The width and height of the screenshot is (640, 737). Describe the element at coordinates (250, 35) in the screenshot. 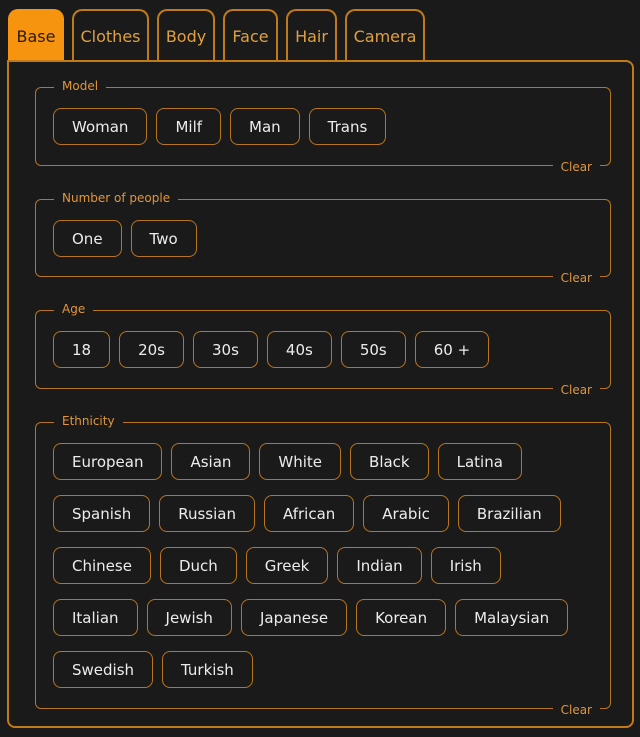

I see `tab-face: Face` at that location.